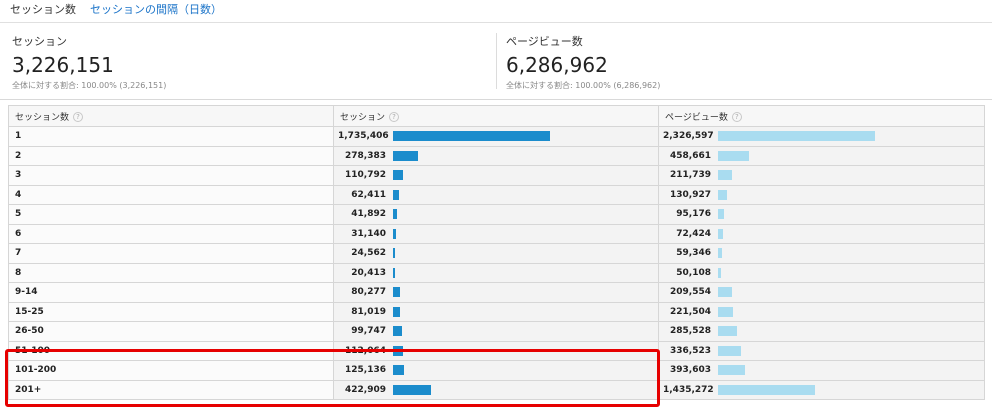 This screenshot has width=1000, height=417. I want to click on sessions-cell: 20,413, so click(496, 272).